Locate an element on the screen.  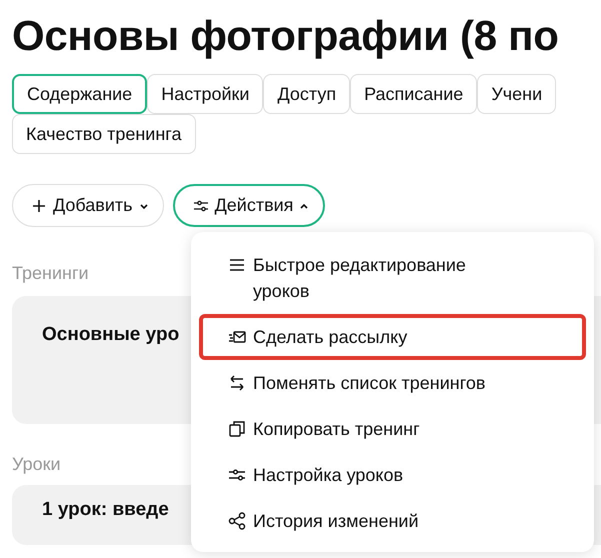
tab: Качество тренинга is located at coordinates (104, 134).